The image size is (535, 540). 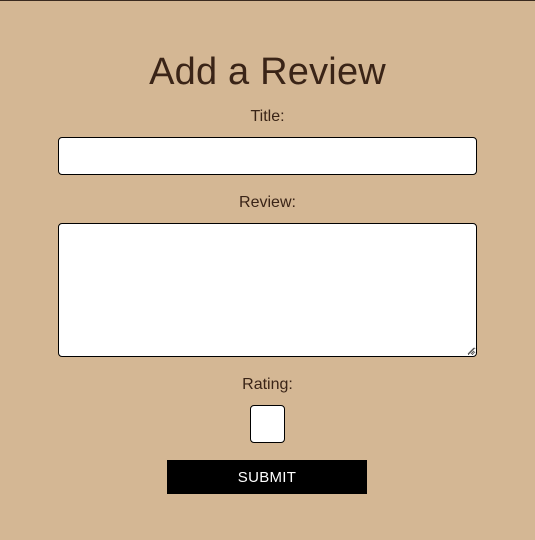 I want to click on review-label: Review:, so click(x=267, y=202).